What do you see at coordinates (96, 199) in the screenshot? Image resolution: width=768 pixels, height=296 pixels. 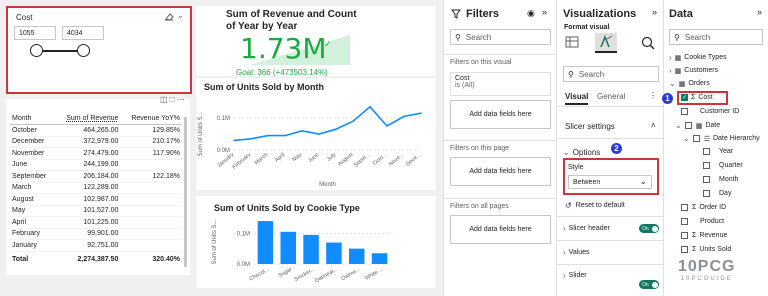 I see `table-row: August 102,987.00` at bounding box center [96, 199].